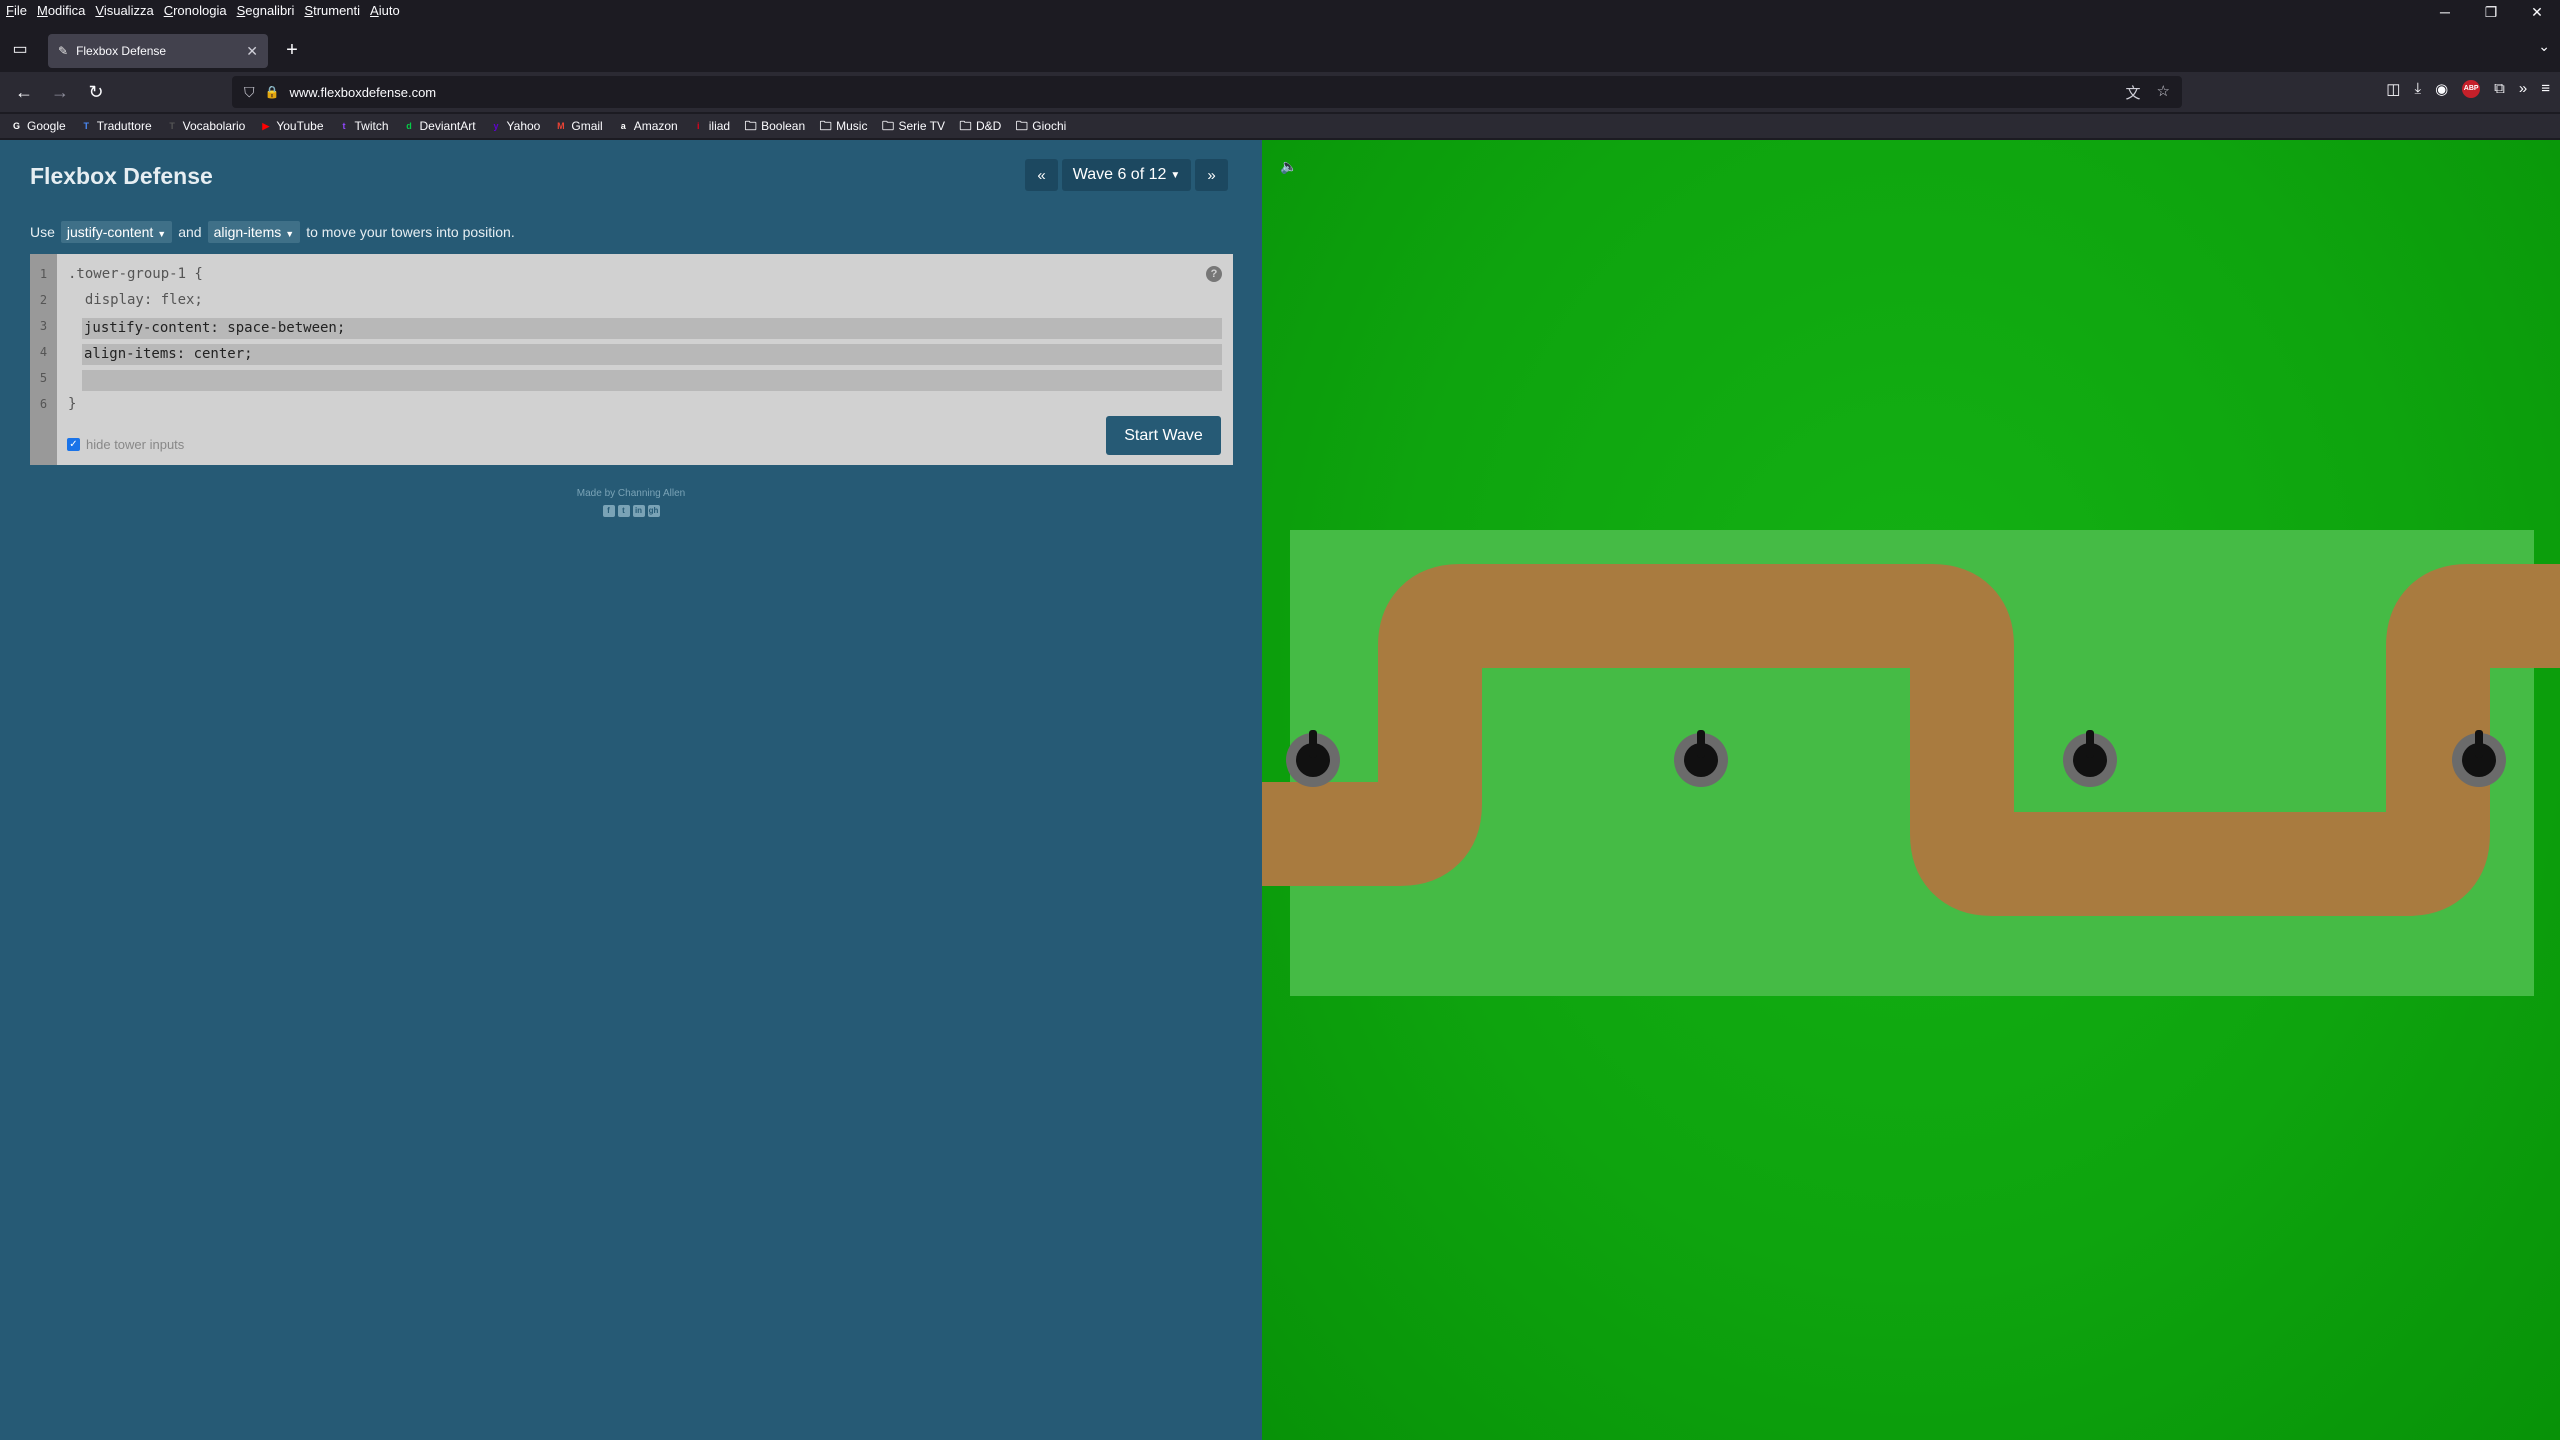 The image size is (2560, 1440). Describe the element at coordinates (631, 511) in the screenshot. I see `social-links: f t in gh` at that location.